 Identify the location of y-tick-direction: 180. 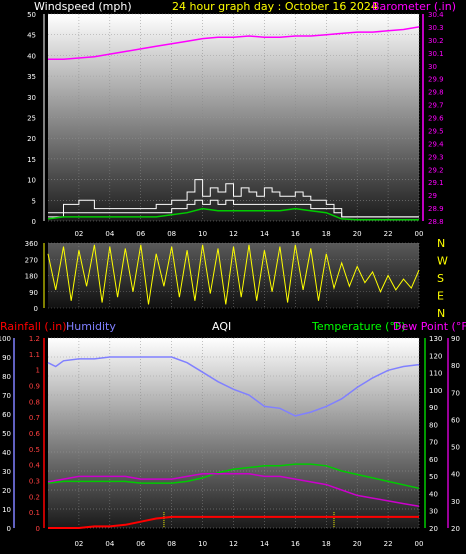
(31, 277).